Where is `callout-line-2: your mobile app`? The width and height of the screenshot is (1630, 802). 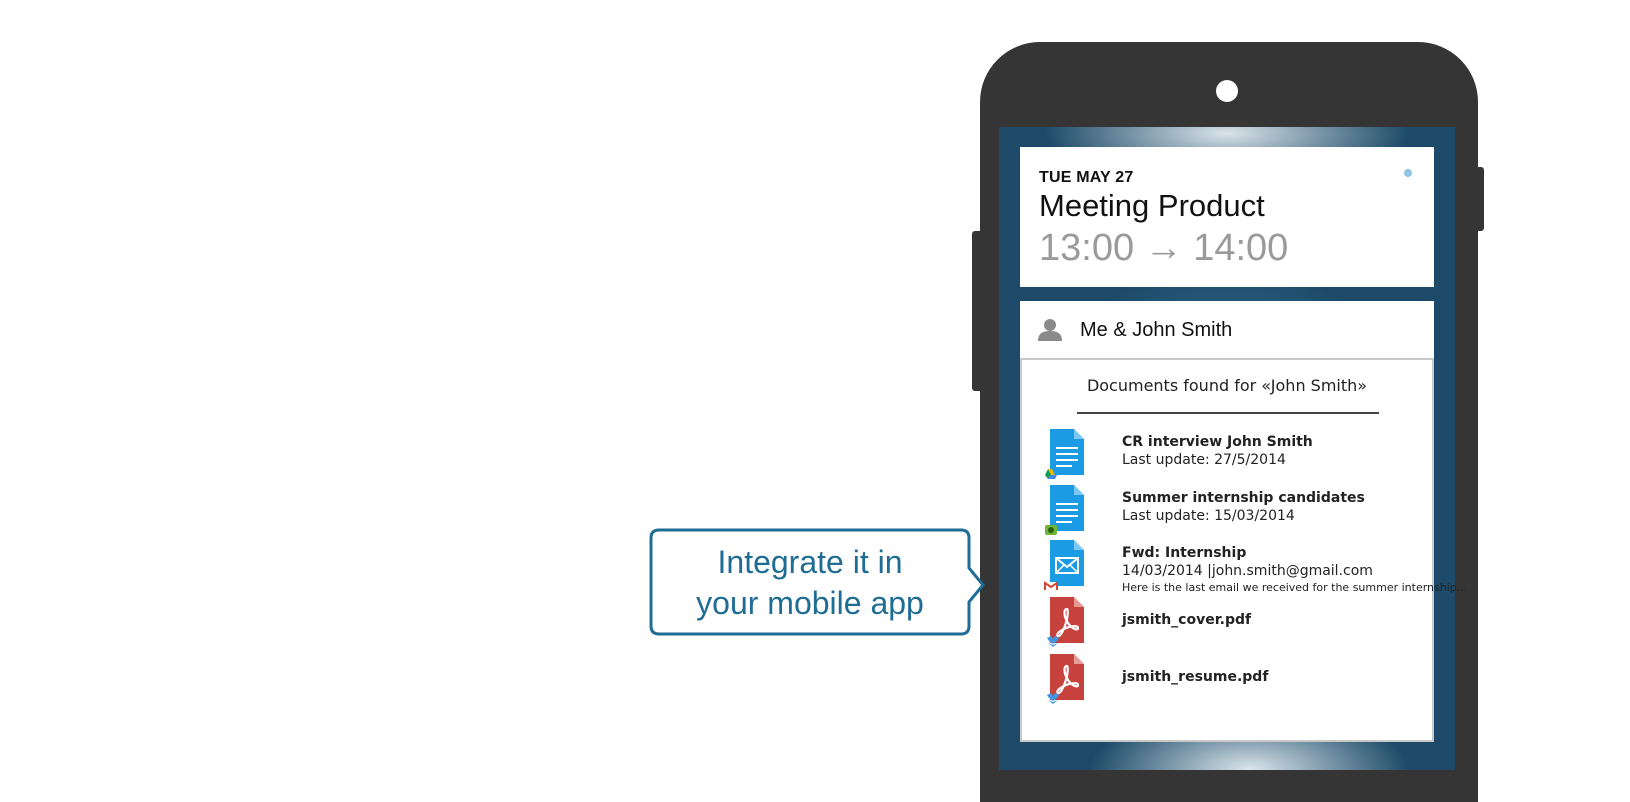
callout-line-2: your mobile app is located at coordinates (810, 603).